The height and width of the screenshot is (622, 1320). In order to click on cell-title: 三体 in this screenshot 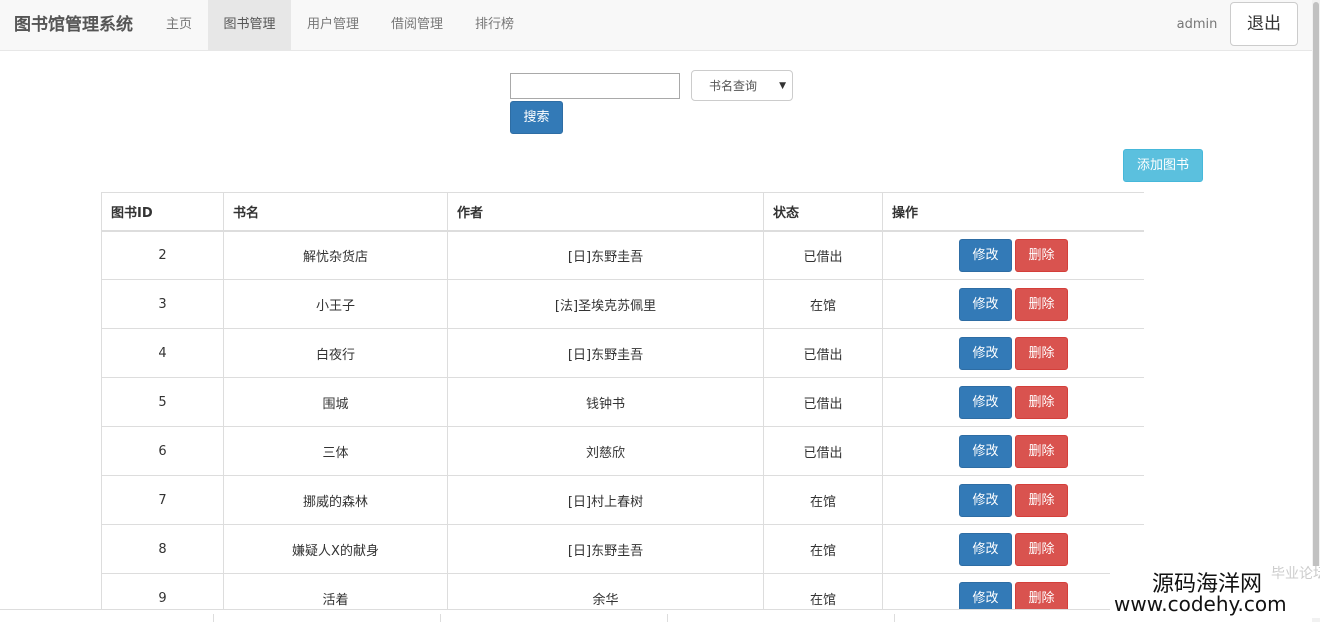, I will do `click(335, 451)`.